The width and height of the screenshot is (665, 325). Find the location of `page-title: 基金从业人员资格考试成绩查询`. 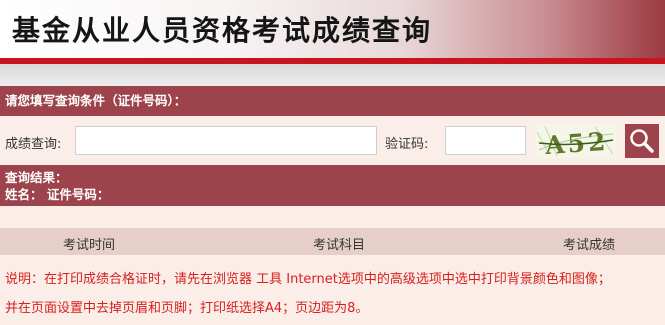

page-title: 基金从业人员资格考试成绩查询 is located at coordinates (222, 30).